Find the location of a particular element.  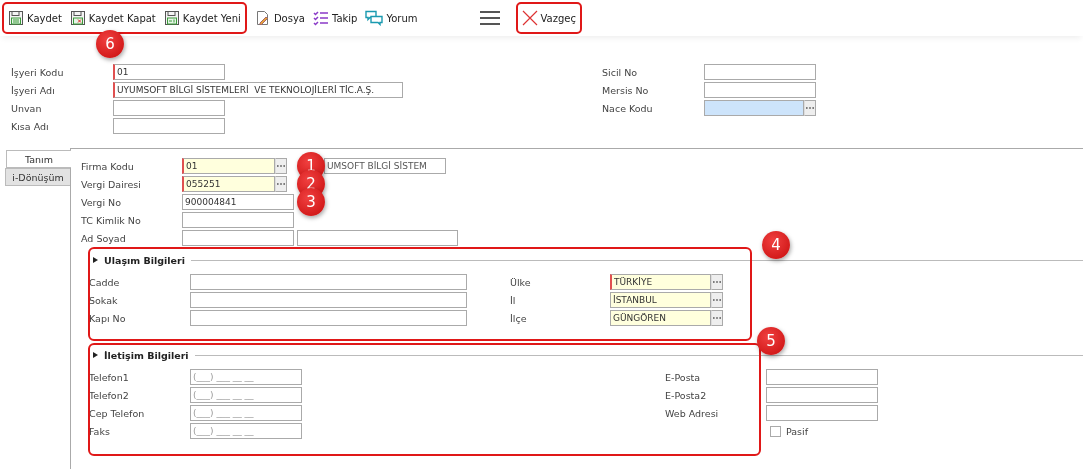

task-button: Takip is located at coordinates (335, 18).